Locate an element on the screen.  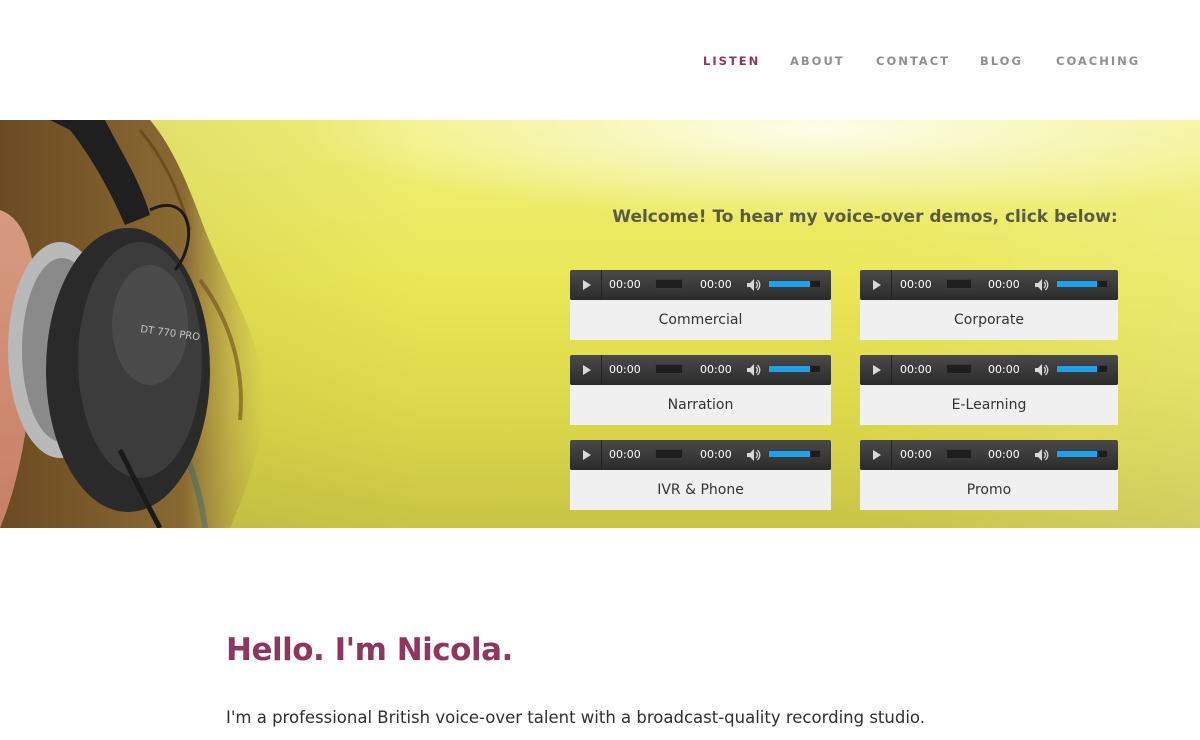
headphones-photo: DT 770 PRO is located at coordinates (132, 324).